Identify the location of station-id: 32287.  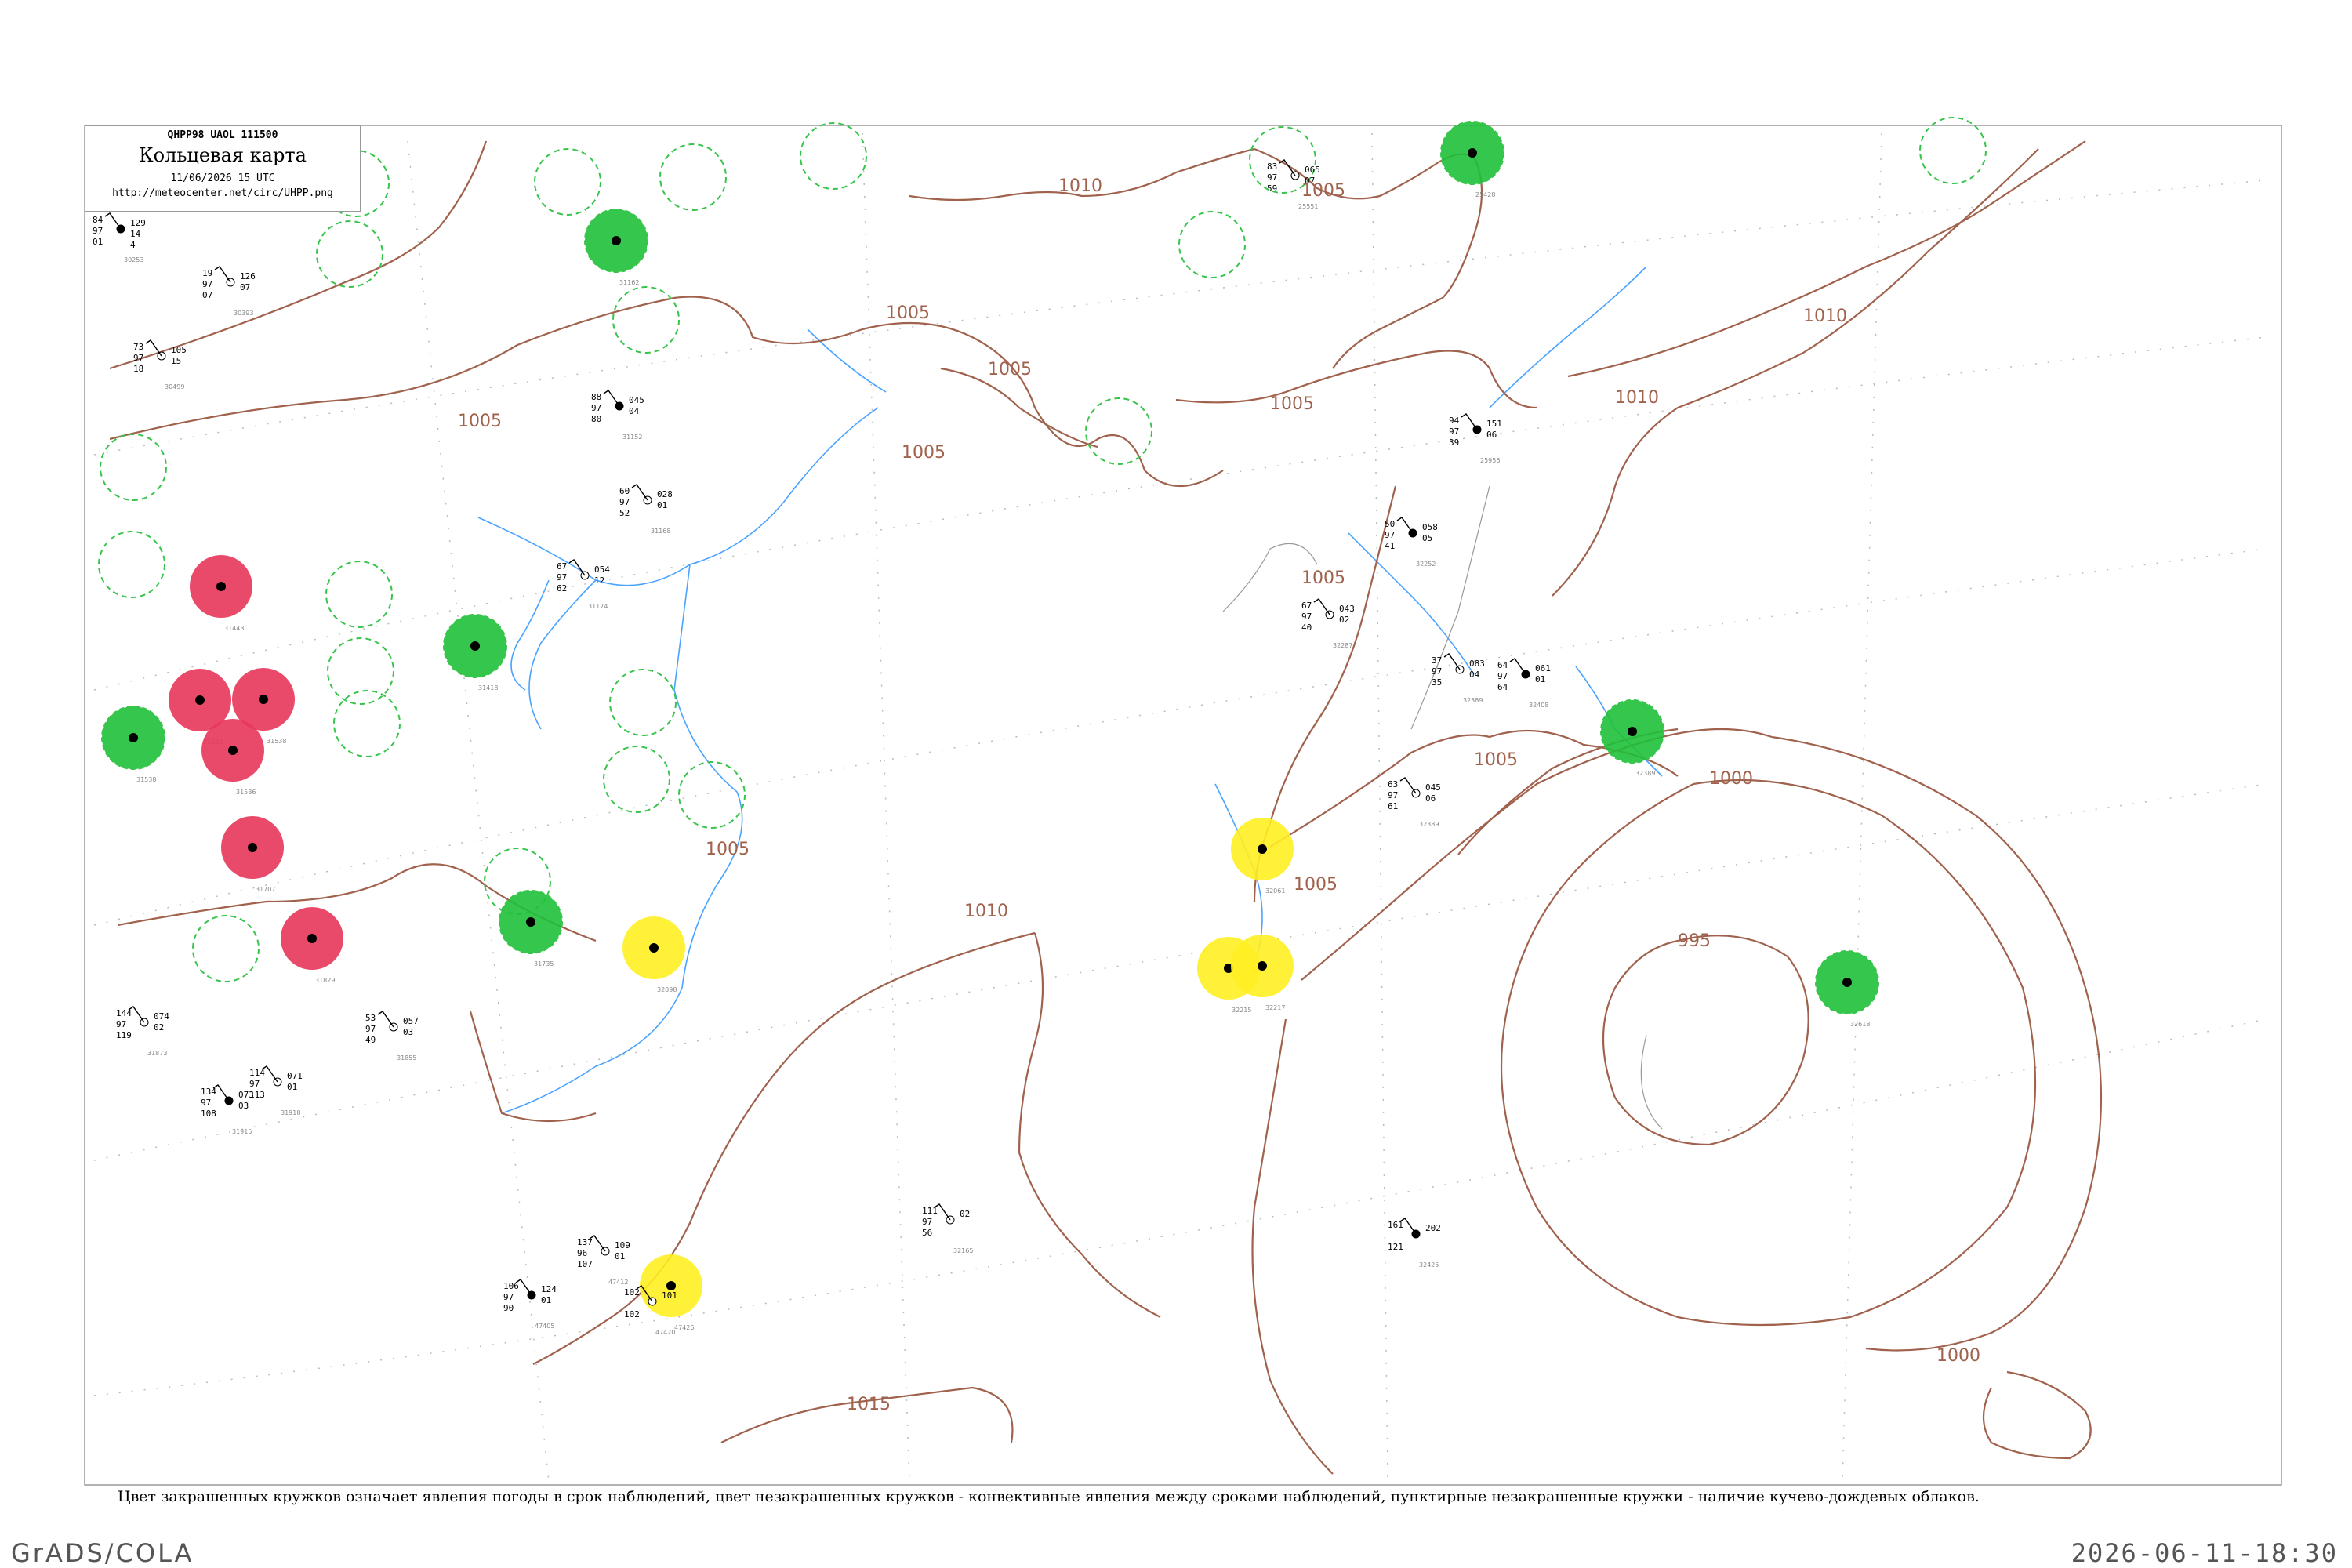
(1342, 645).